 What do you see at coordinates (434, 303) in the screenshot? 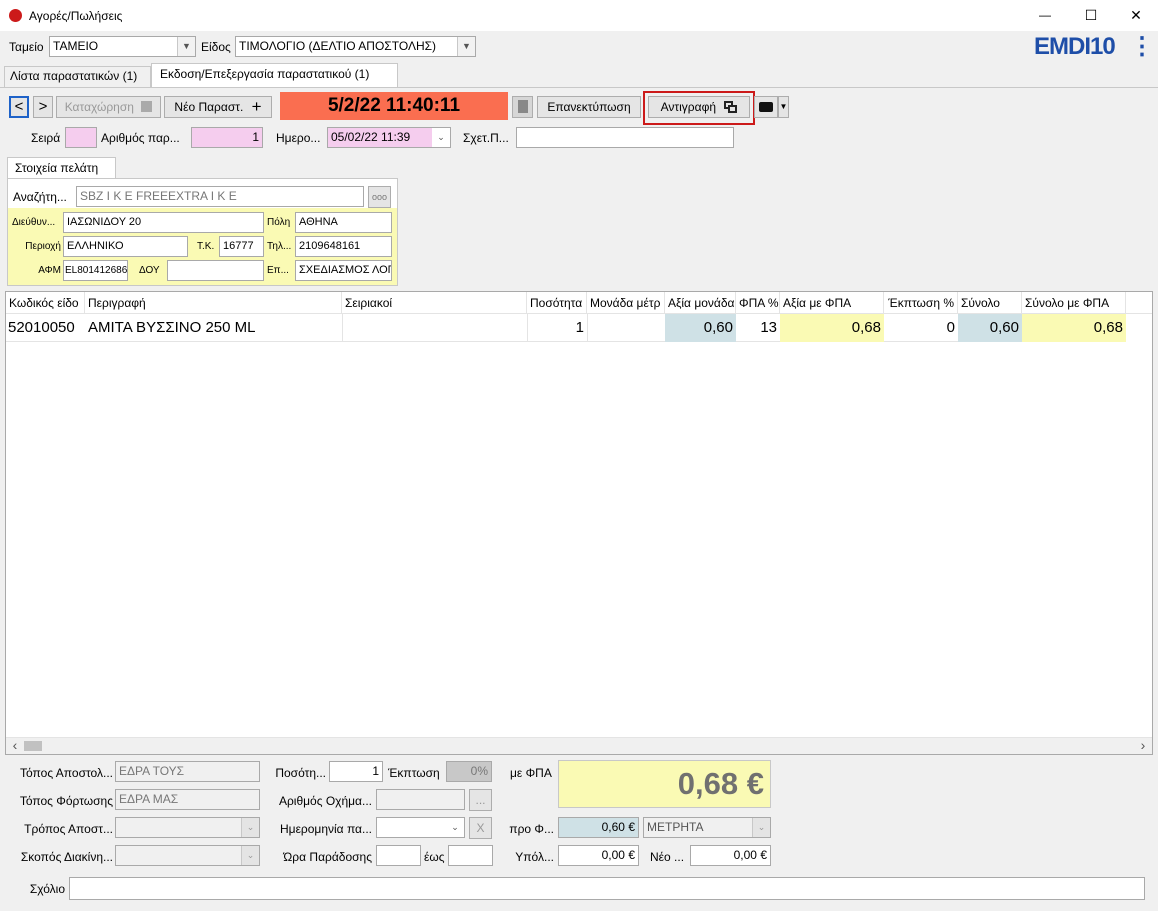
I see `header-serials: Σειριακοί` at bounding box center [434, 303].